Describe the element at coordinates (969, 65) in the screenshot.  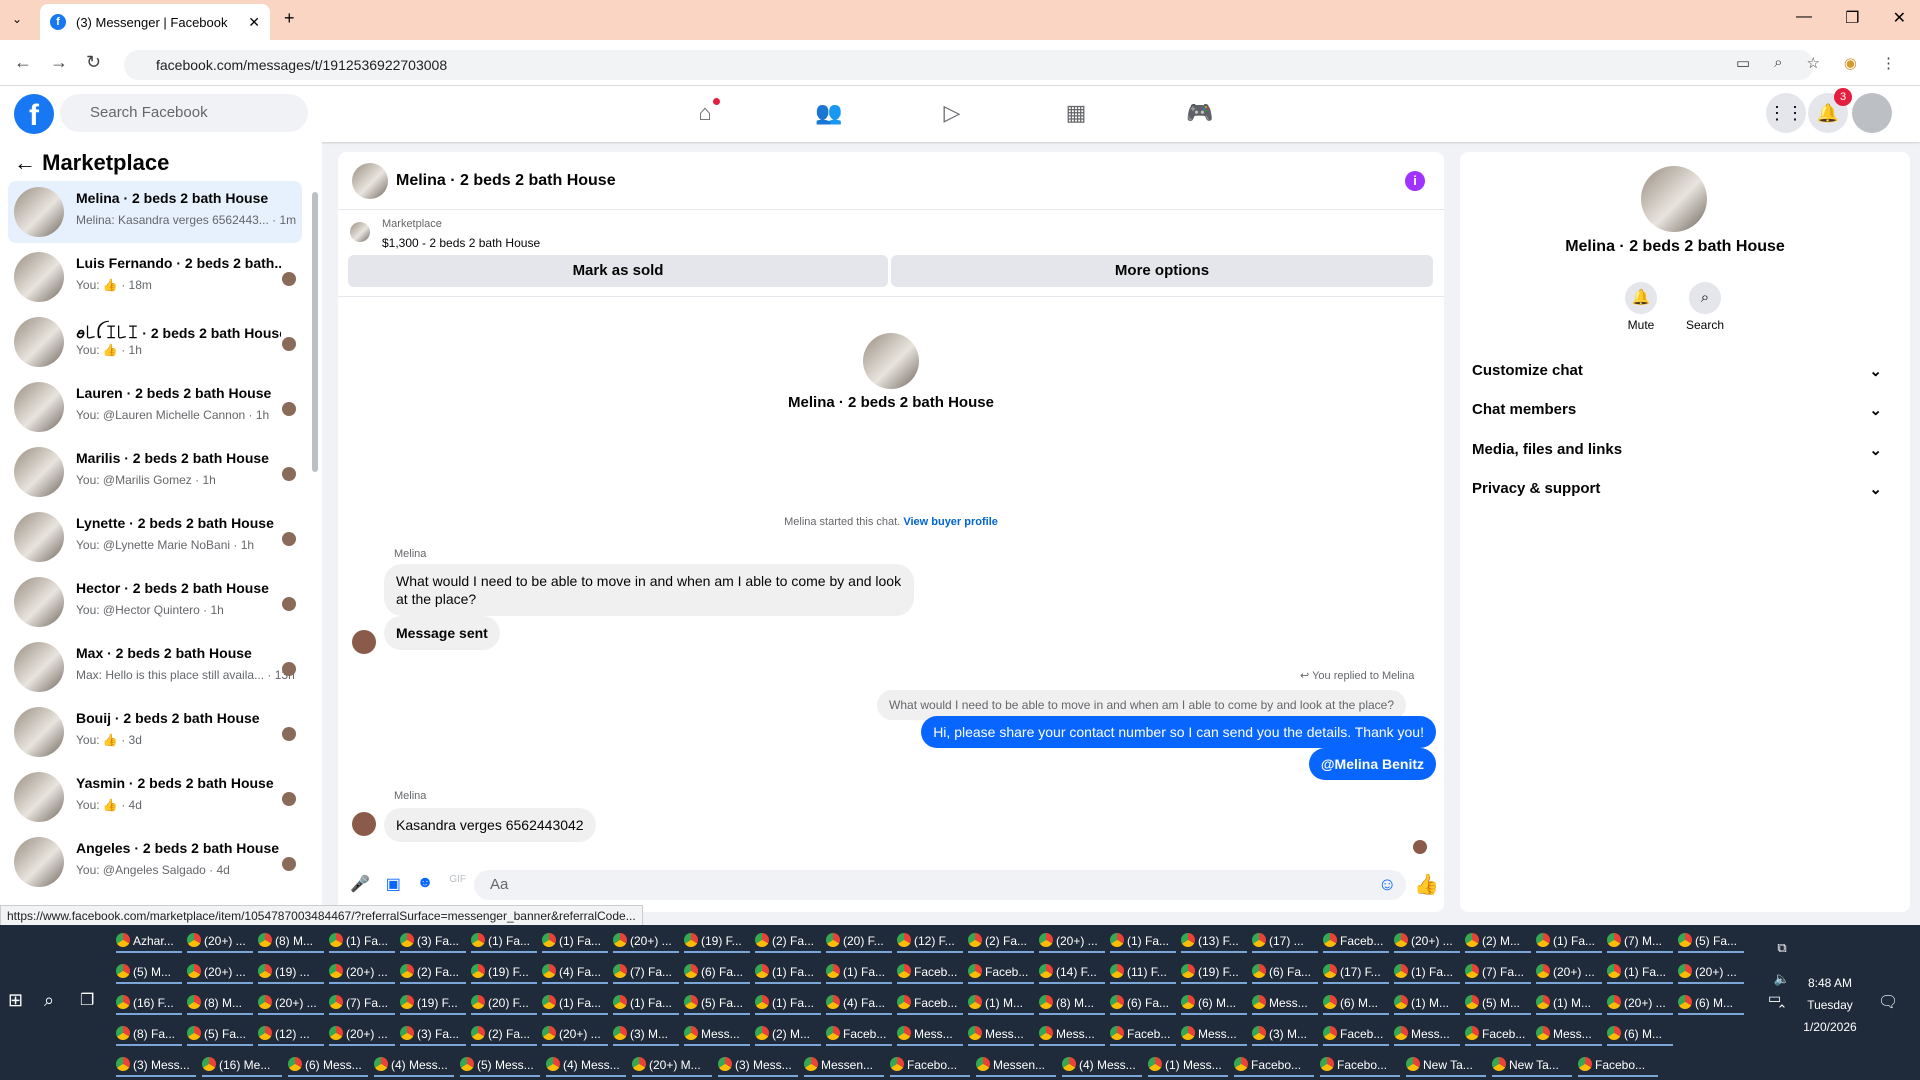
I see `url-field: facebook.com/messages/t/1912536922703008` at that location.